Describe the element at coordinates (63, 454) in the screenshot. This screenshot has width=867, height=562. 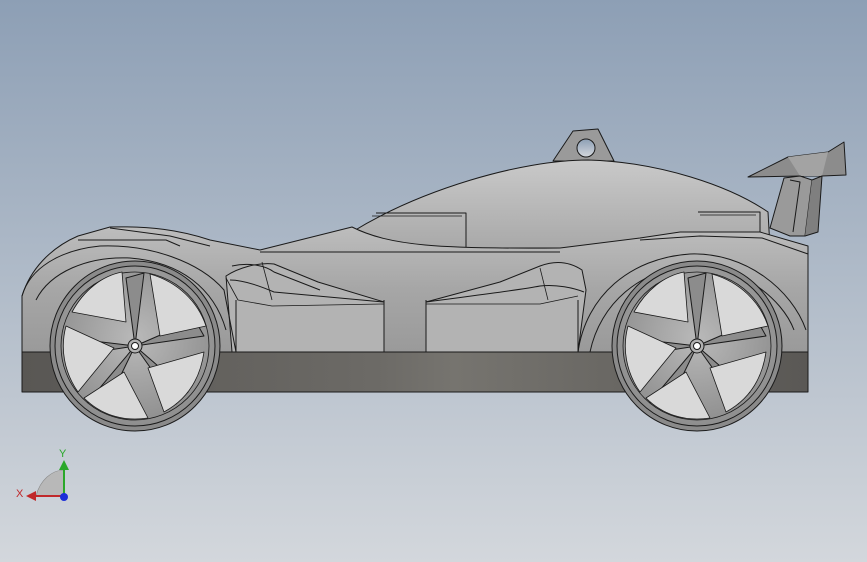
I see `triad-y-label: Y` at that location.